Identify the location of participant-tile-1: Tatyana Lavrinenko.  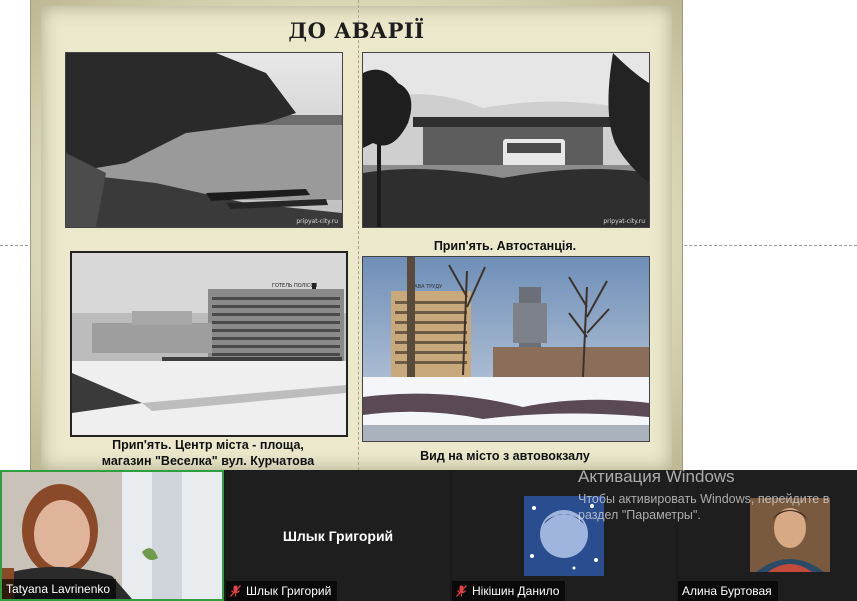
(112, 535).